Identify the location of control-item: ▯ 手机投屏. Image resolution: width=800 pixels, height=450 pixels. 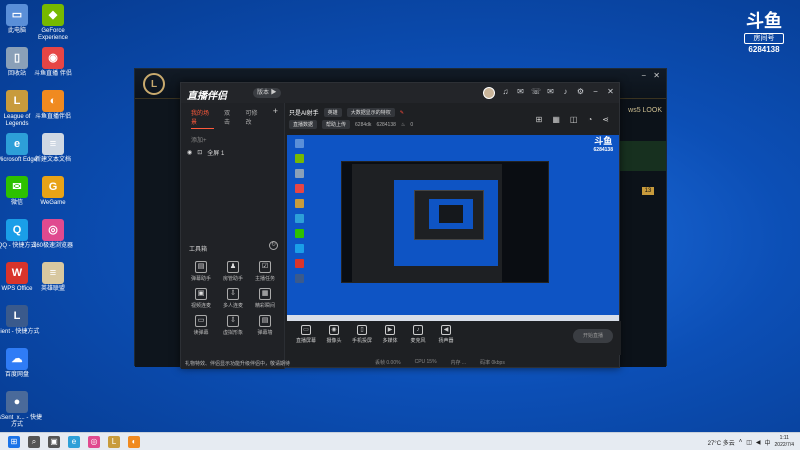
(362, 334).